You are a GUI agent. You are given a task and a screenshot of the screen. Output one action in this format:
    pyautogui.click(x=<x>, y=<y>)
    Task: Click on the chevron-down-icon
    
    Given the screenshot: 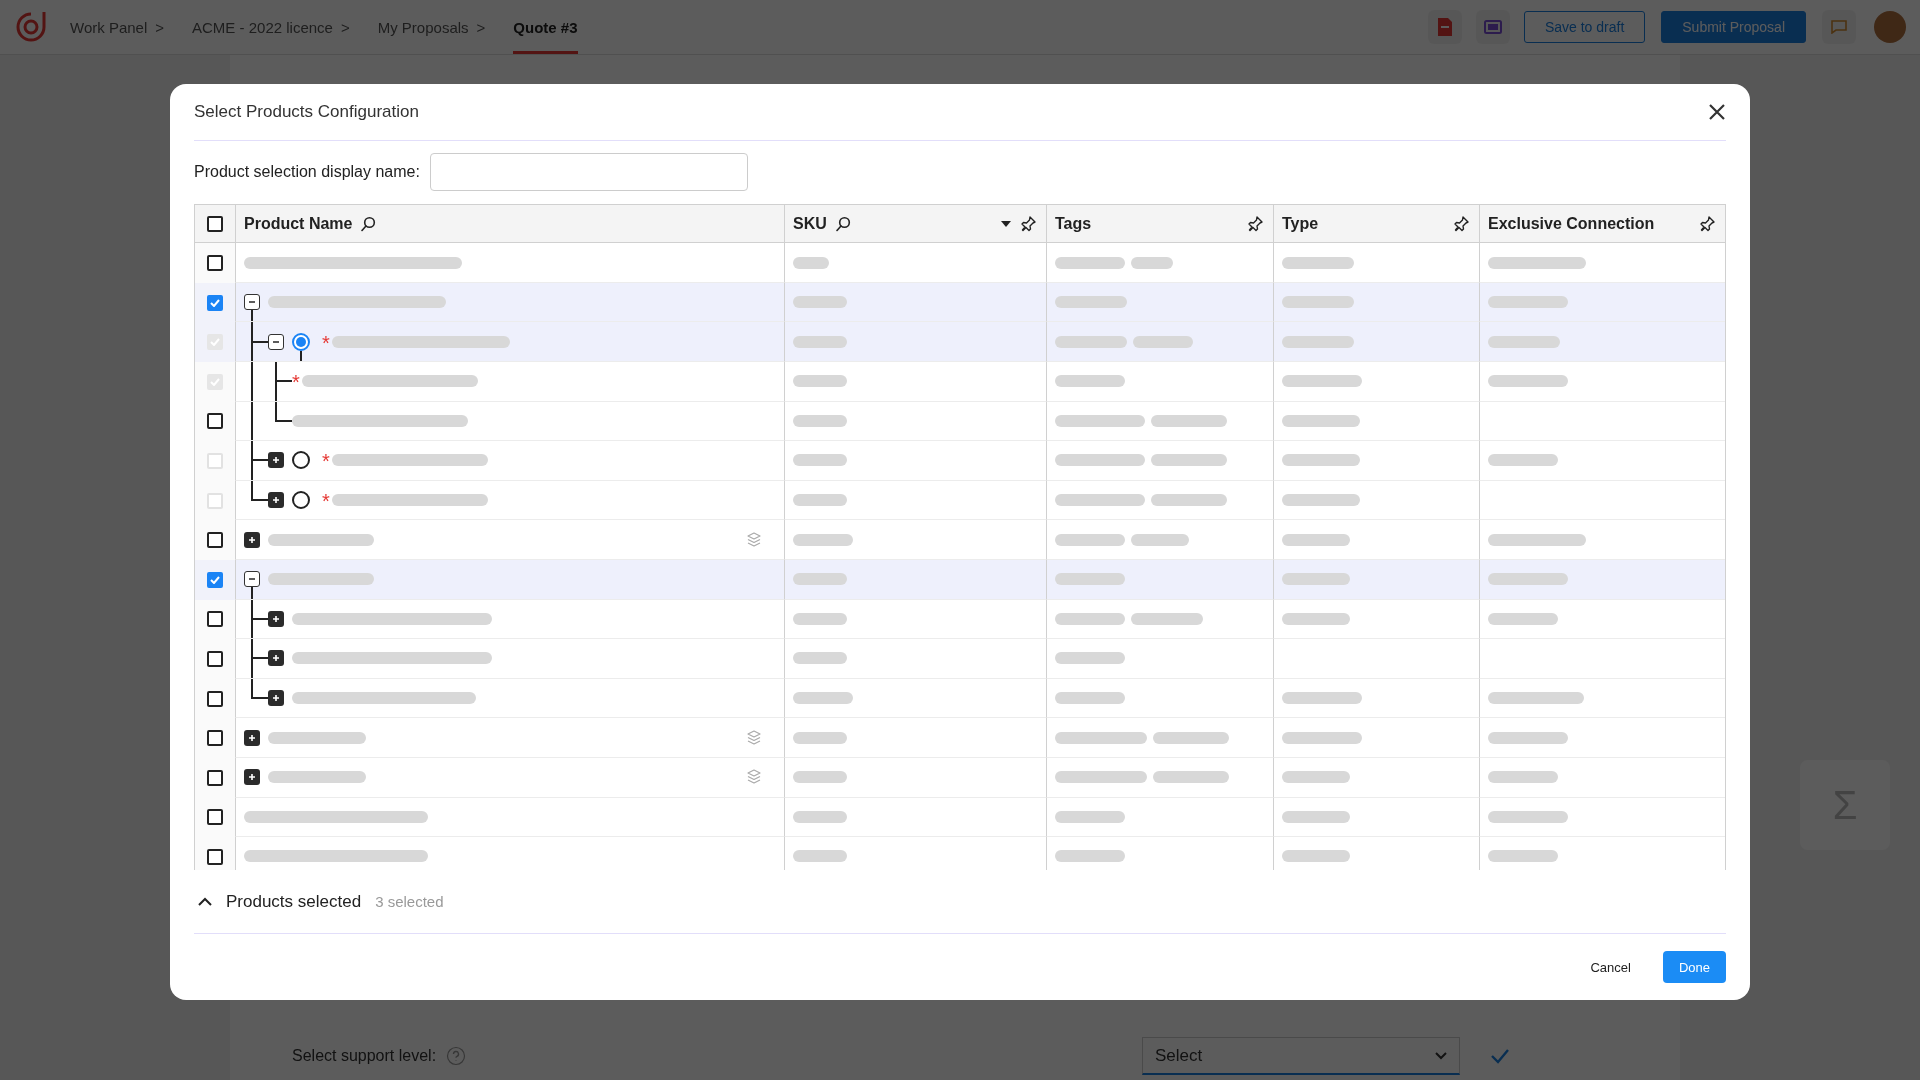 What is the action you would take?
    pyautogui.click(x=1441, y=1055)
    